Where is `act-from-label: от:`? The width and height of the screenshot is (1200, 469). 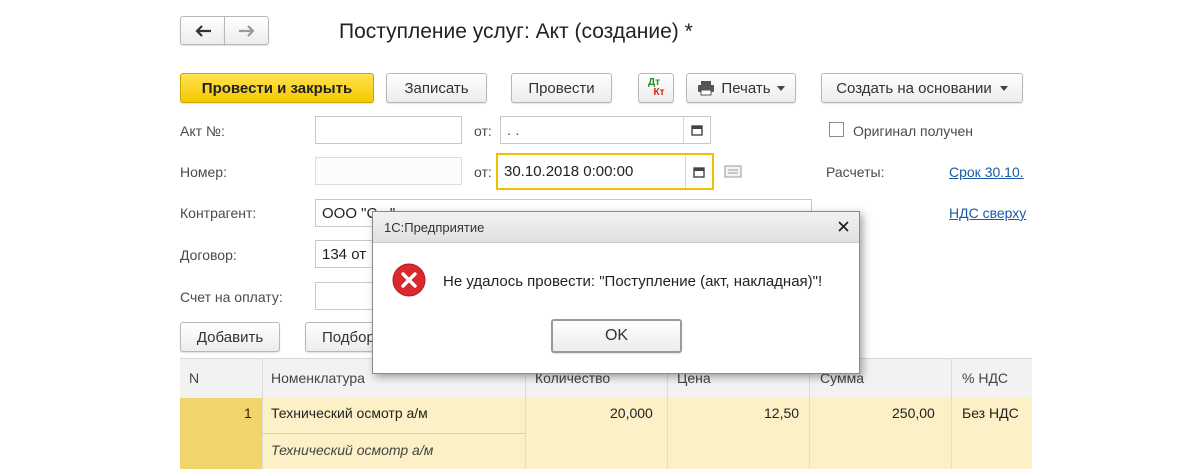
act-from-label: от: is located at coordinates (483, 131).